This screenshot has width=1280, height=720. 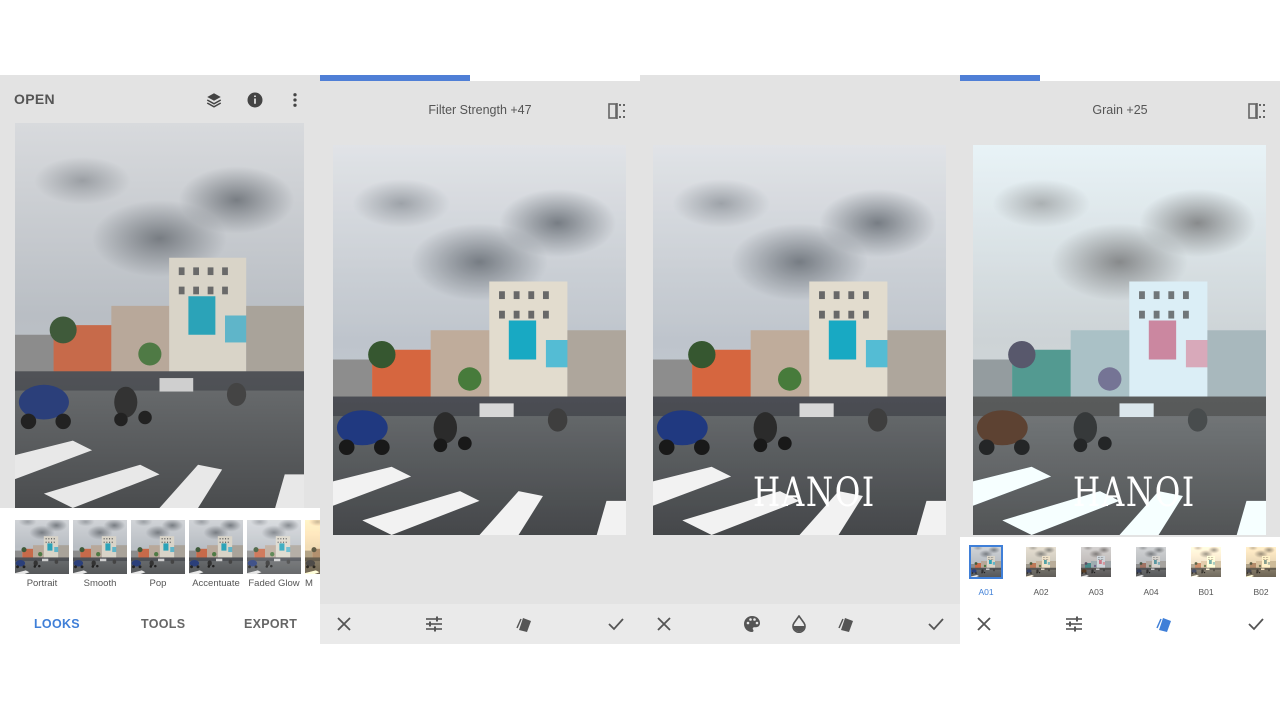 I want to click on grain-style-item: A02, so click(x=1041, y=569).